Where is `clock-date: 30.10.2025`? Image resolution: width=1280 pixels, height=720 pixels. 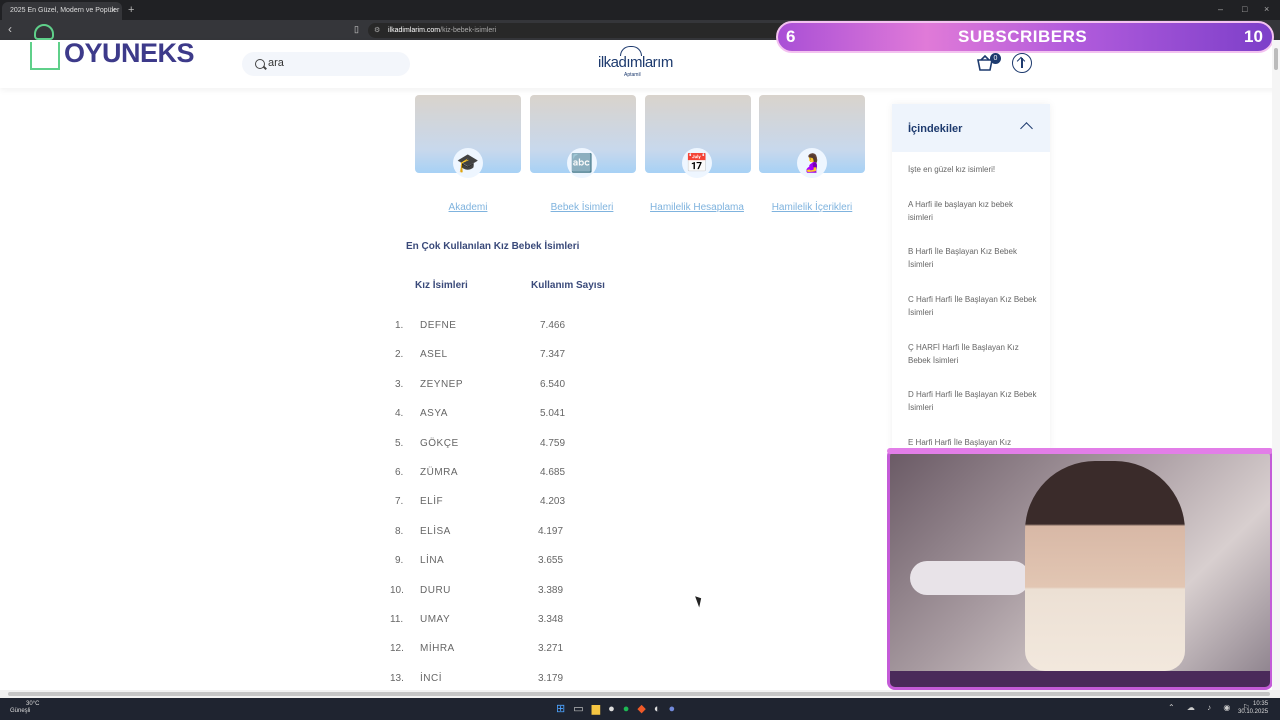
clock-date: 30.10.2025 is located at coordinates (1253, 712).